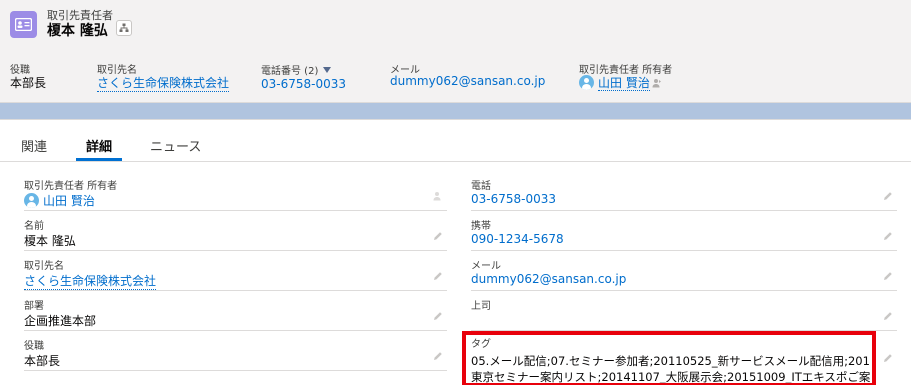 This screenshot has height=385, width=911. I want to click on field-value: 企画推進本部, so click(60, 321).